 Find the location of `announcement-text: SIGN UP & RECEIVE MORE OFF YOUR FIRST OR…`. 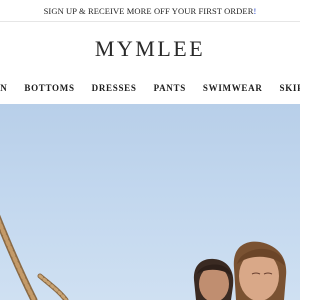

announcement-text: SIGN UP & RECEIVE MORE OFF YOUR FIRST OR… is located at coordinates (148, 10).